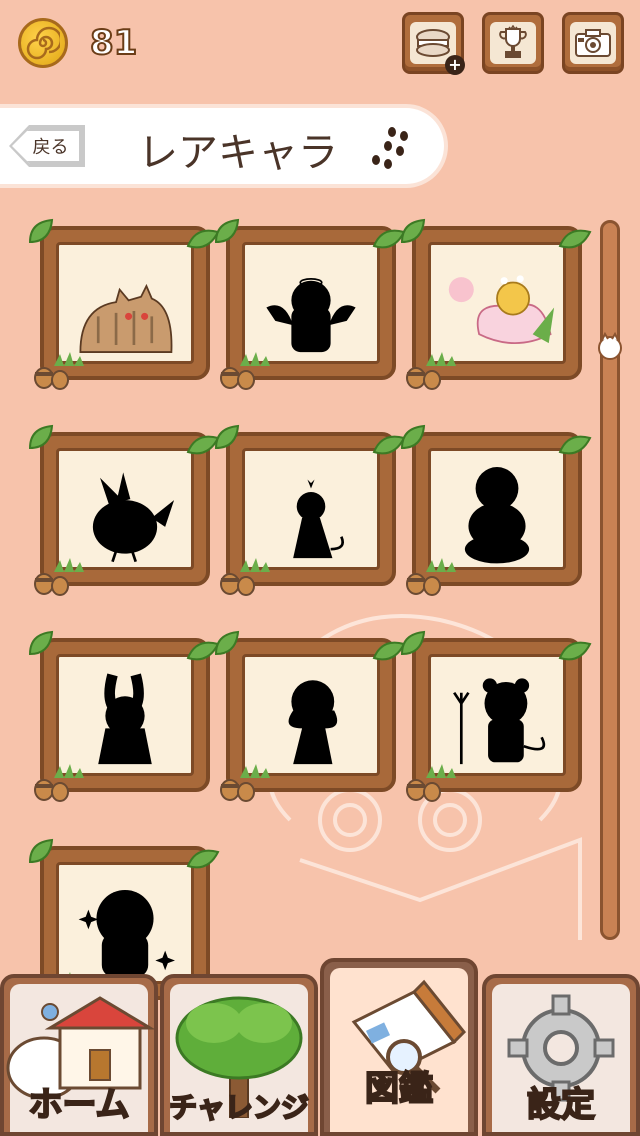  What do you see at coordinates (50, 147) in the screenshot?
I see `back-button-label: 戻る` at bounding box center [50, 147].